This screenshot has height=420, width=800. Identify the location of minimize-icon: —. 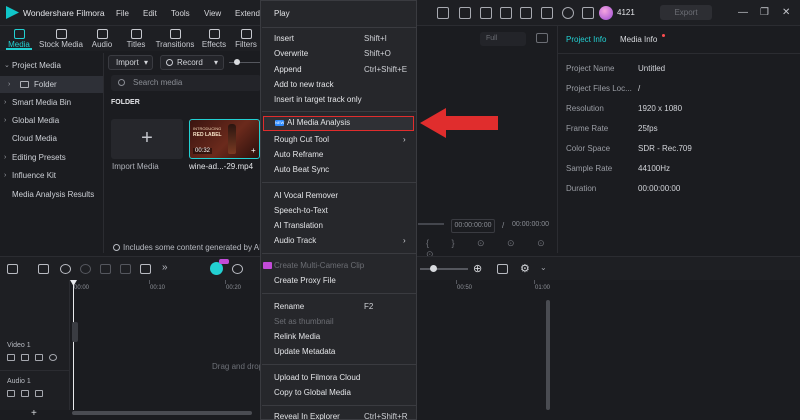
(743, 12).